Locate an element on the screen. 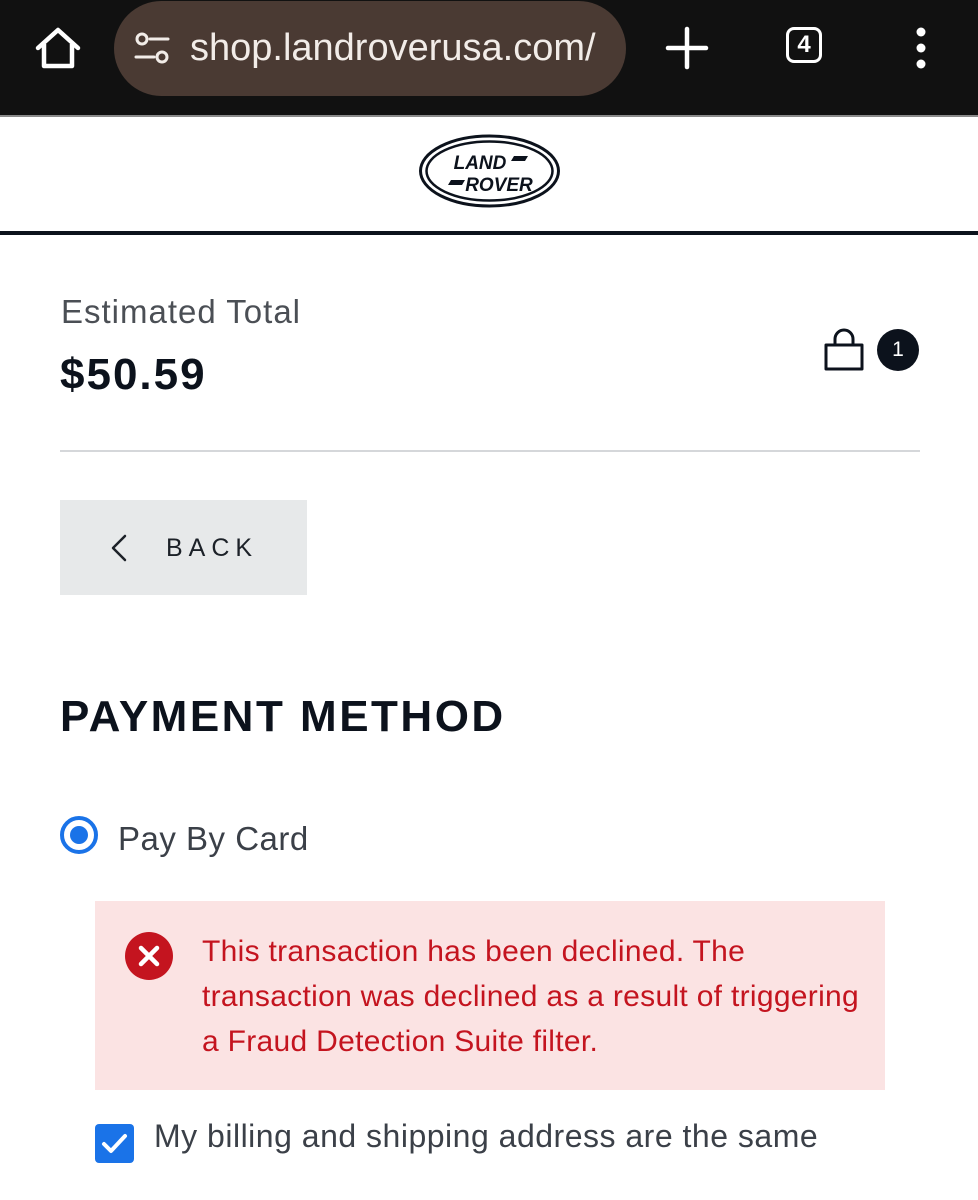  logo-line-1: LAND is located at coordinates (480, 163).